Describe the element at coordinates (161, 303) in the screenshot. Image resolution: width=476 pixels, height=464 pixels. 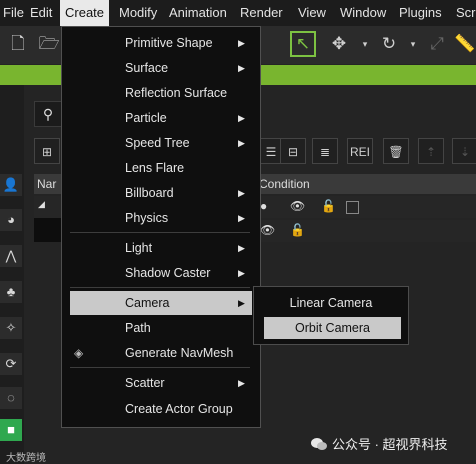
I see `menu-item-camera: Camera ▶` at that location.